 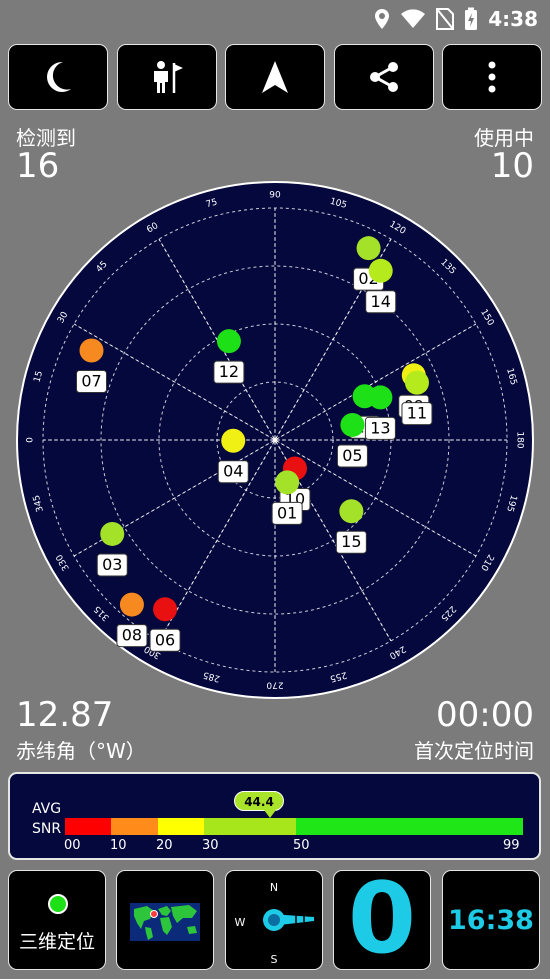 I want to click on more-options-button, so click(x=492, y=77).